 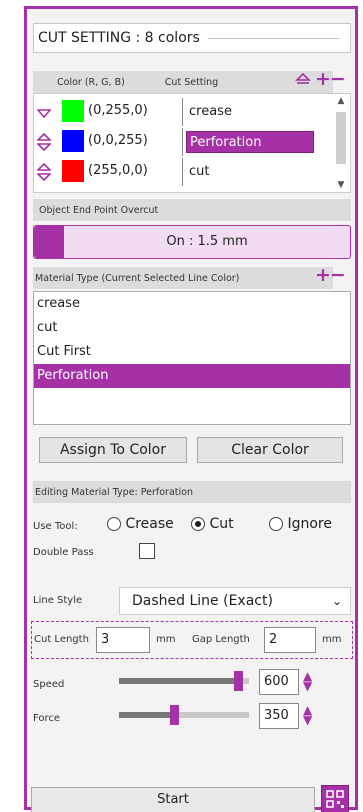 I want to click on overcut-header: Object End Point Overcut, so click(x=192, y=210).